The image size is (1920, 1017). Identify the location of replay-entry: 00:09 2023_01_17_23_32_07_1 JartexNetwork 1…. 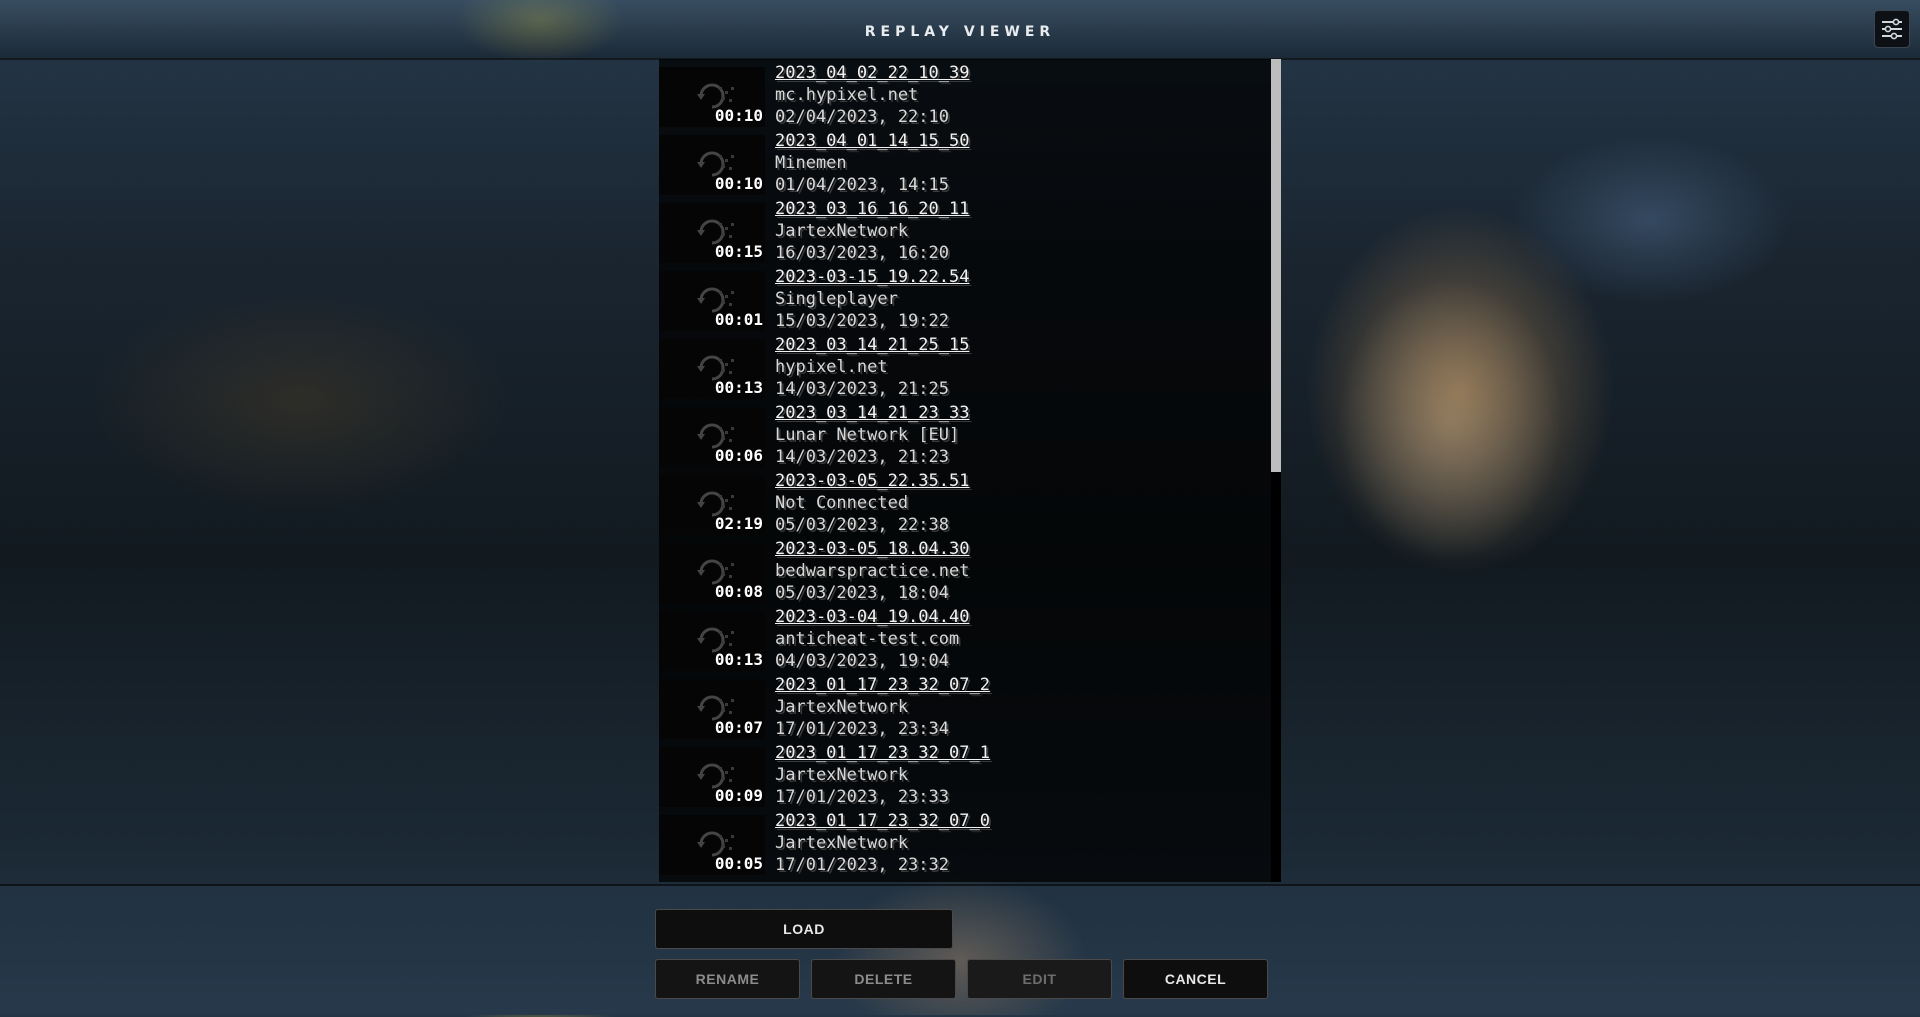
(966, 770).